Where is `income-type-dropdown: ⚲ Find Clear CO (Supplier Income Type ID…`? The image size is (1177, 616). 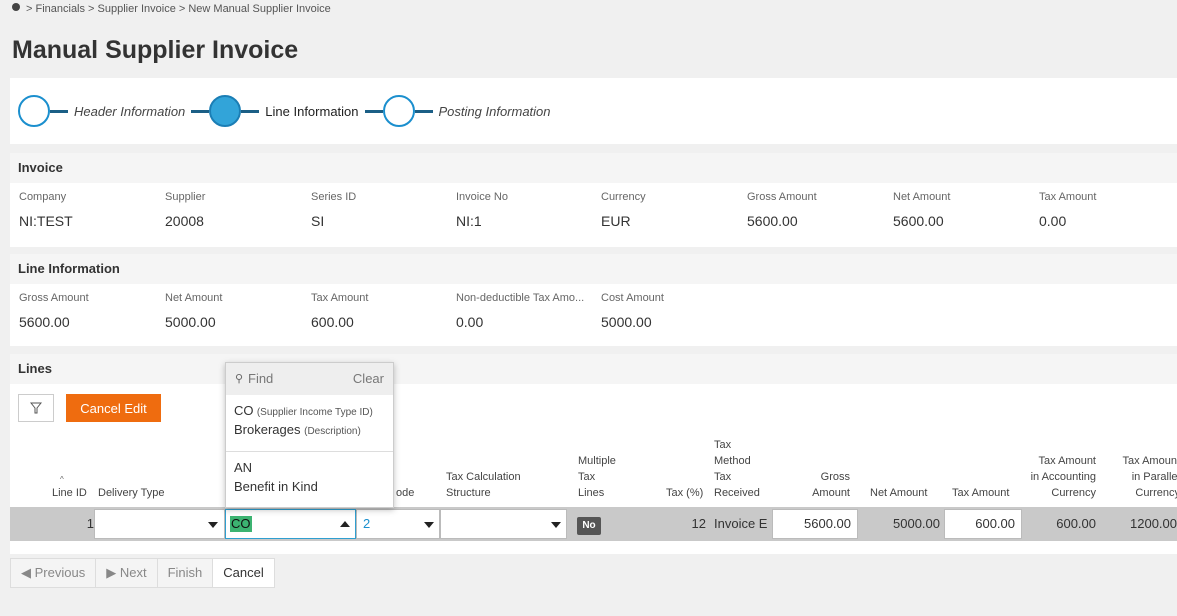
income-type-dropdown: ⚲ Find Clear CO (Supplier Income Type ID… is located at coordinates (309, 435).